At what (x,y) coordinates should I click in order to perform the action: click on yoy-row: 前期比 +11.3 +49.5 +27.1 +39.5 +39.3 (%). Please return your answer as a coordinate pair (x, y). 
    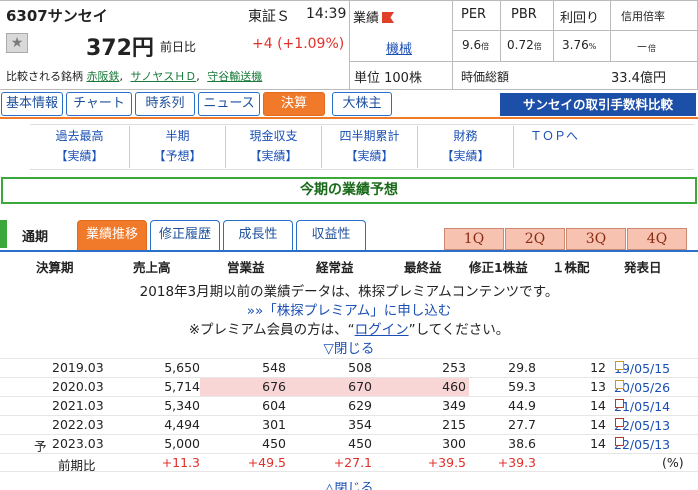
    Looking at the image, I should click on (349, 463).